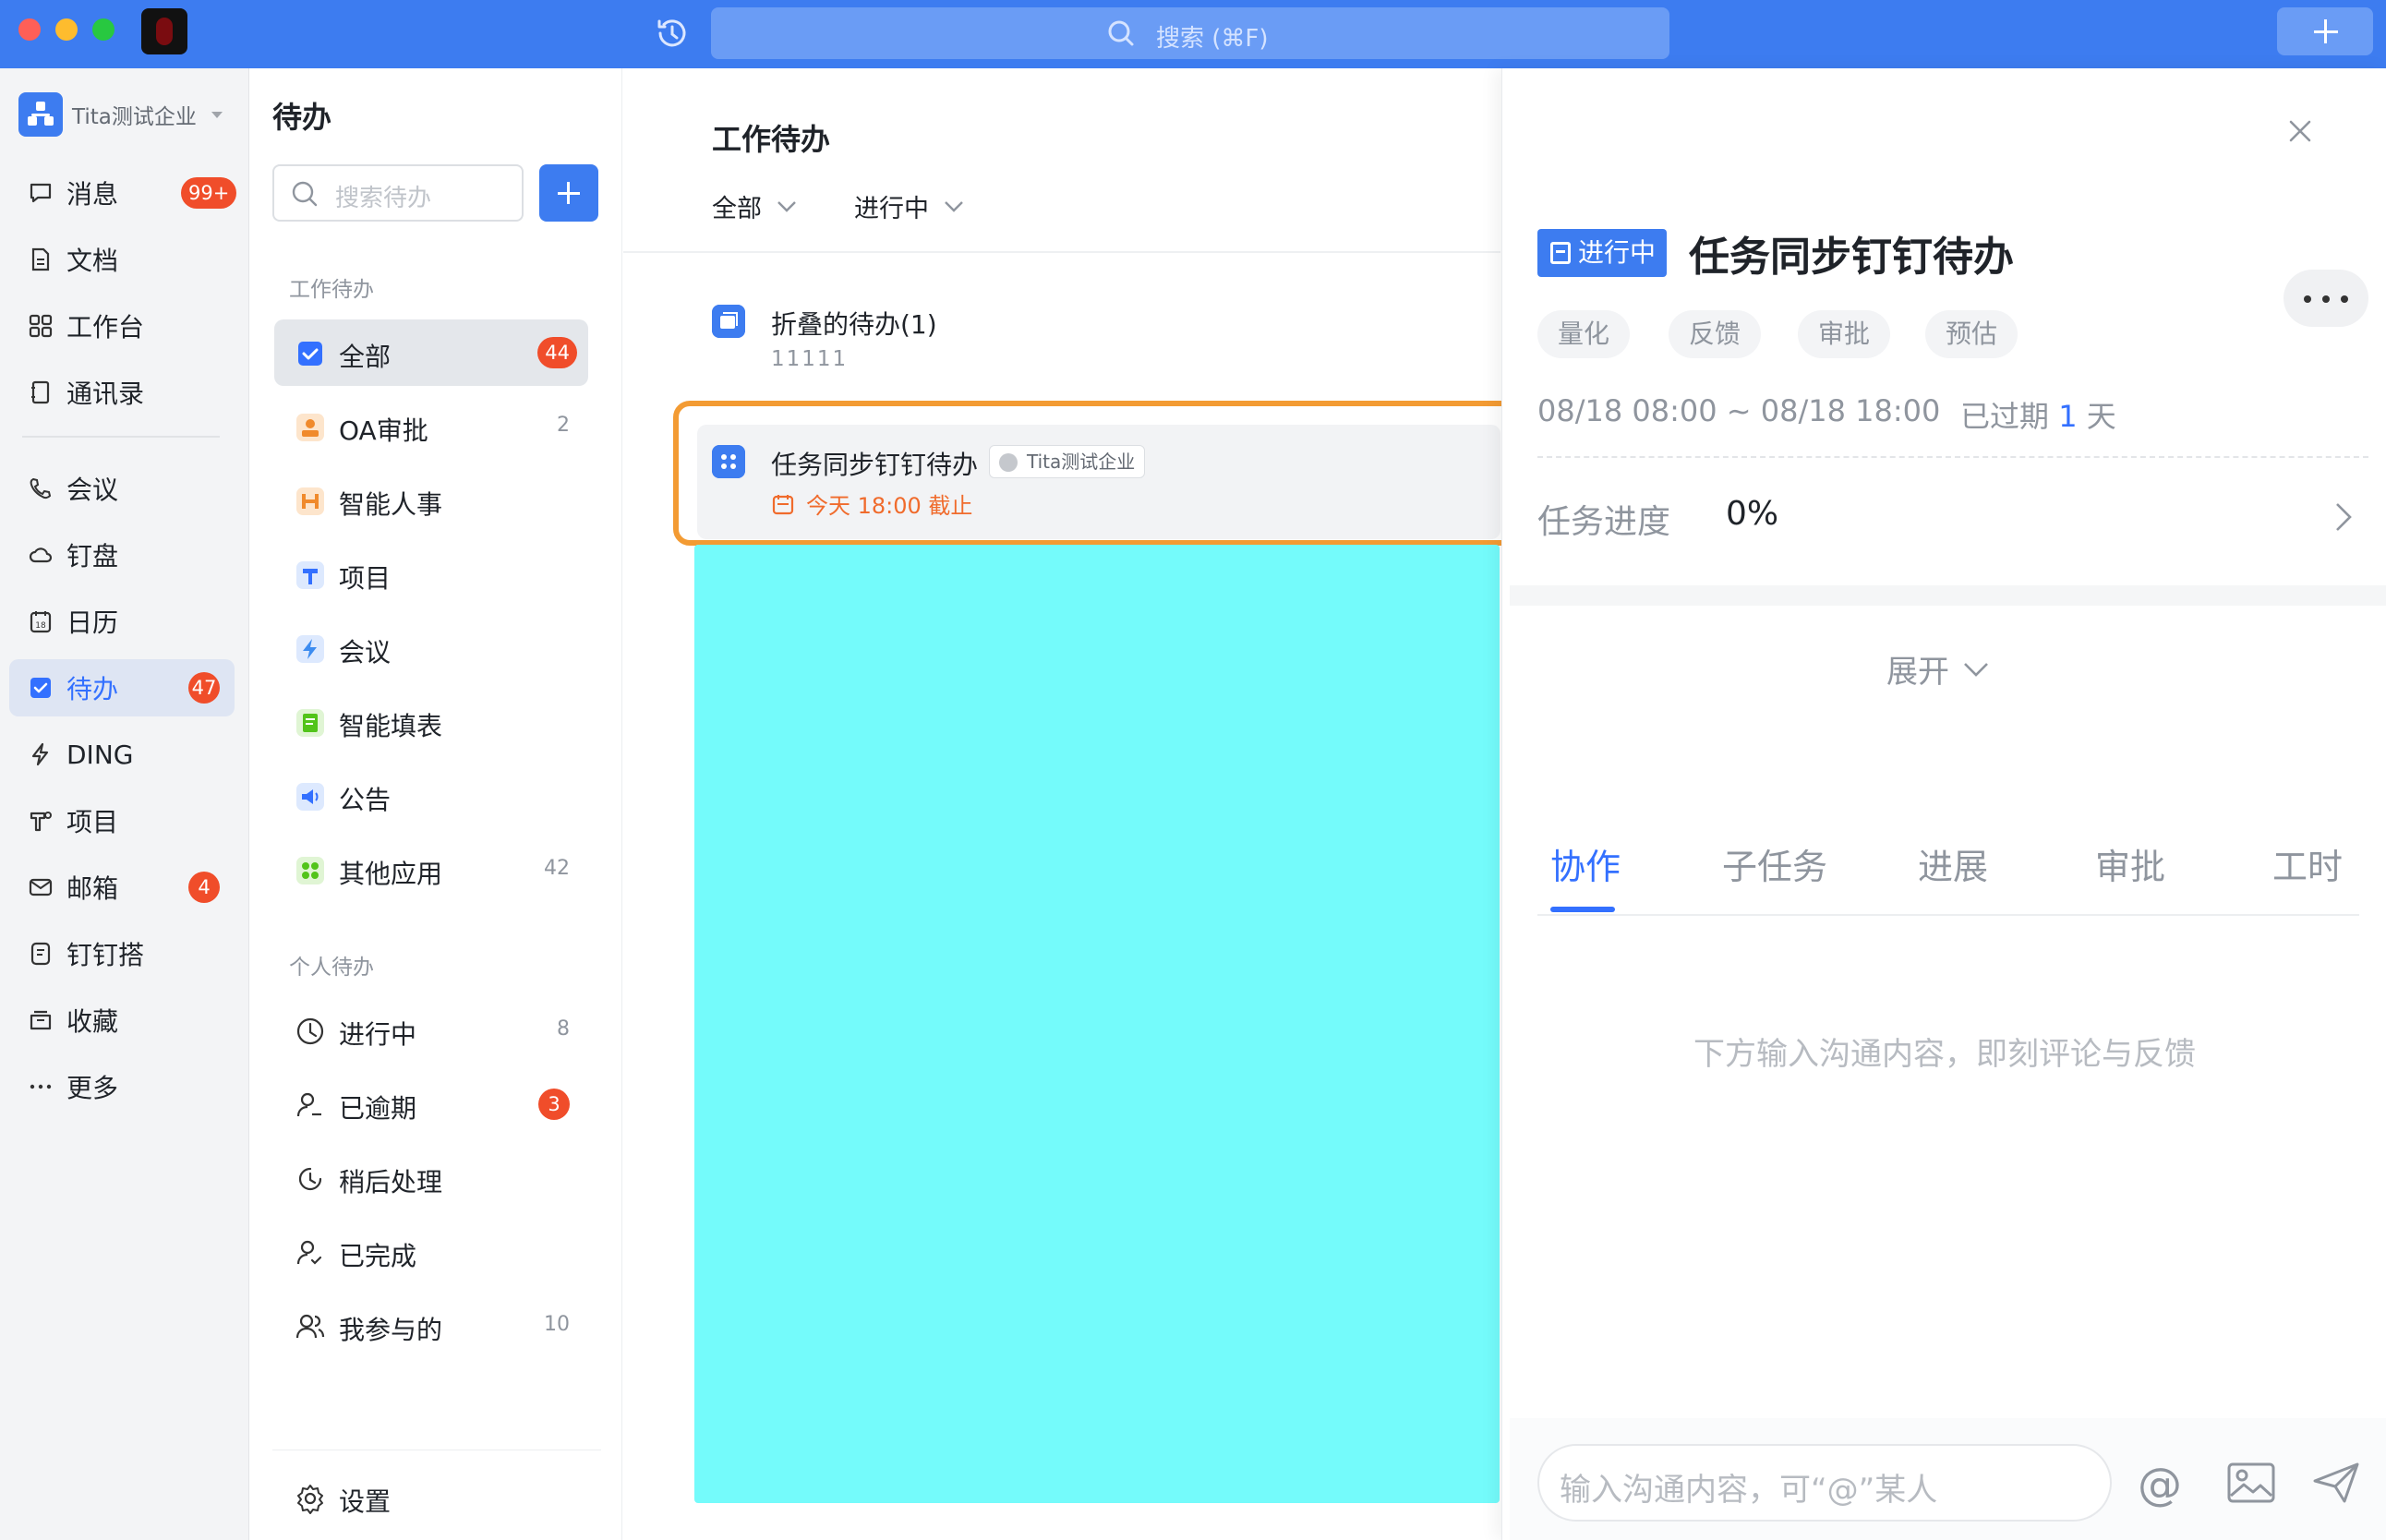  I want to click on filter-label: 稍后处理, so click(391, 1182).